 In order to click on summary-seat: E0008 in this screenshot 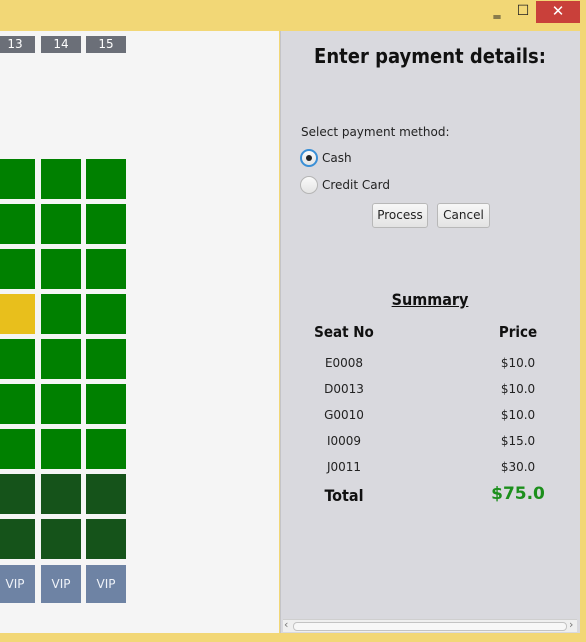, I will do `click(344, 363)`.